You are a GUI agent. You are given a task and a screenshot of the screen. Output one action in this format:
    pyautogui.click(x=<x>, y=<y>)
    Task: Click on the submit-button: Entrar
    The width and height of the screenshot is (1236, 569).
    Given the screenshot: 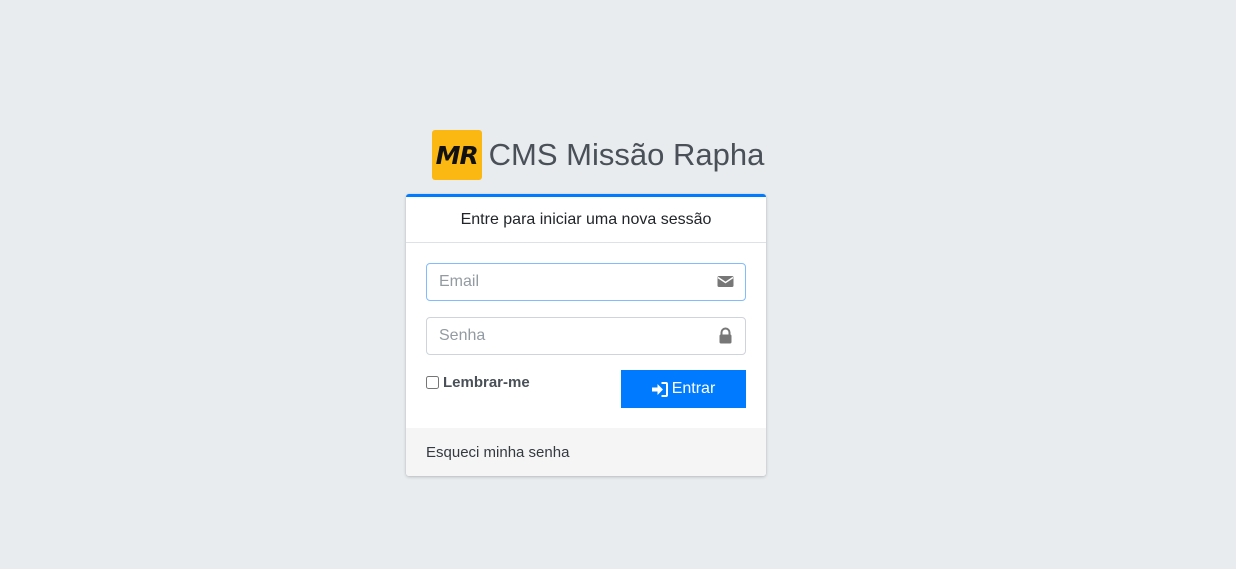 What is the action you would take?
    pyautogui.click(x=683, y=389)
    